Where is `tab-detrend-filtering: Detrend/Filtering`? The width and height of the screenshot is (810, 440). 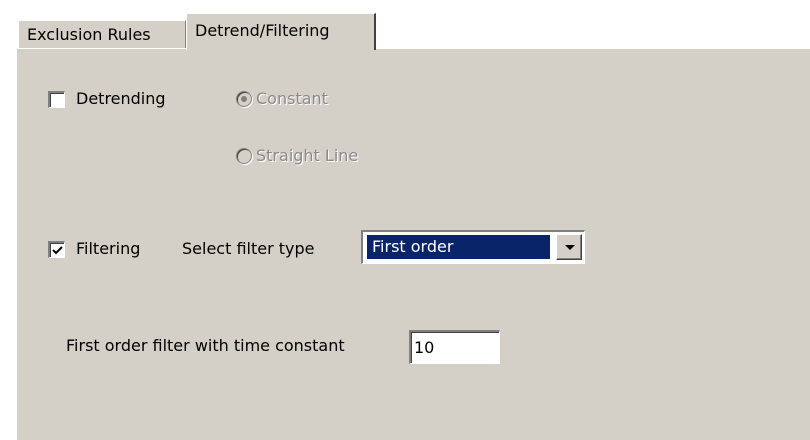
tab-detrend-filtering: Detrend/Filtering is located at coordinates (281, 31).